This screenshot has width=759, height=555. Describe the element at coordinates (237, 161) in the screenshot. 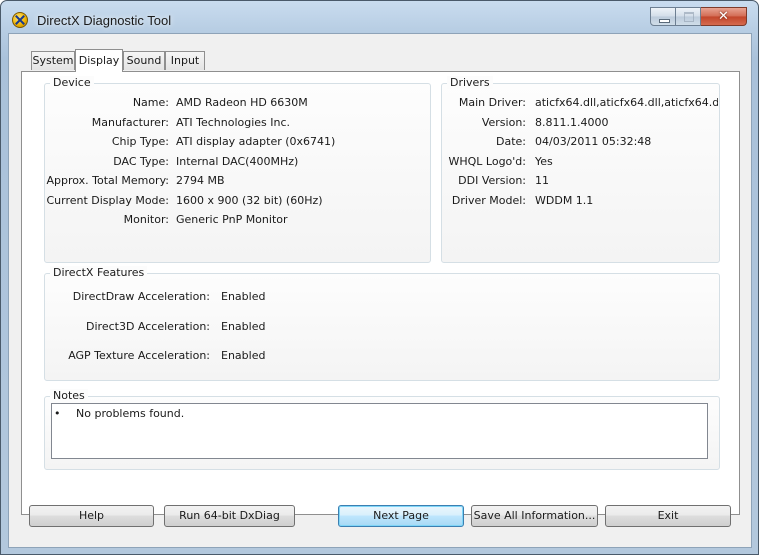

I see `dac-type-value: Internal DAC(400MHz)` at that location.